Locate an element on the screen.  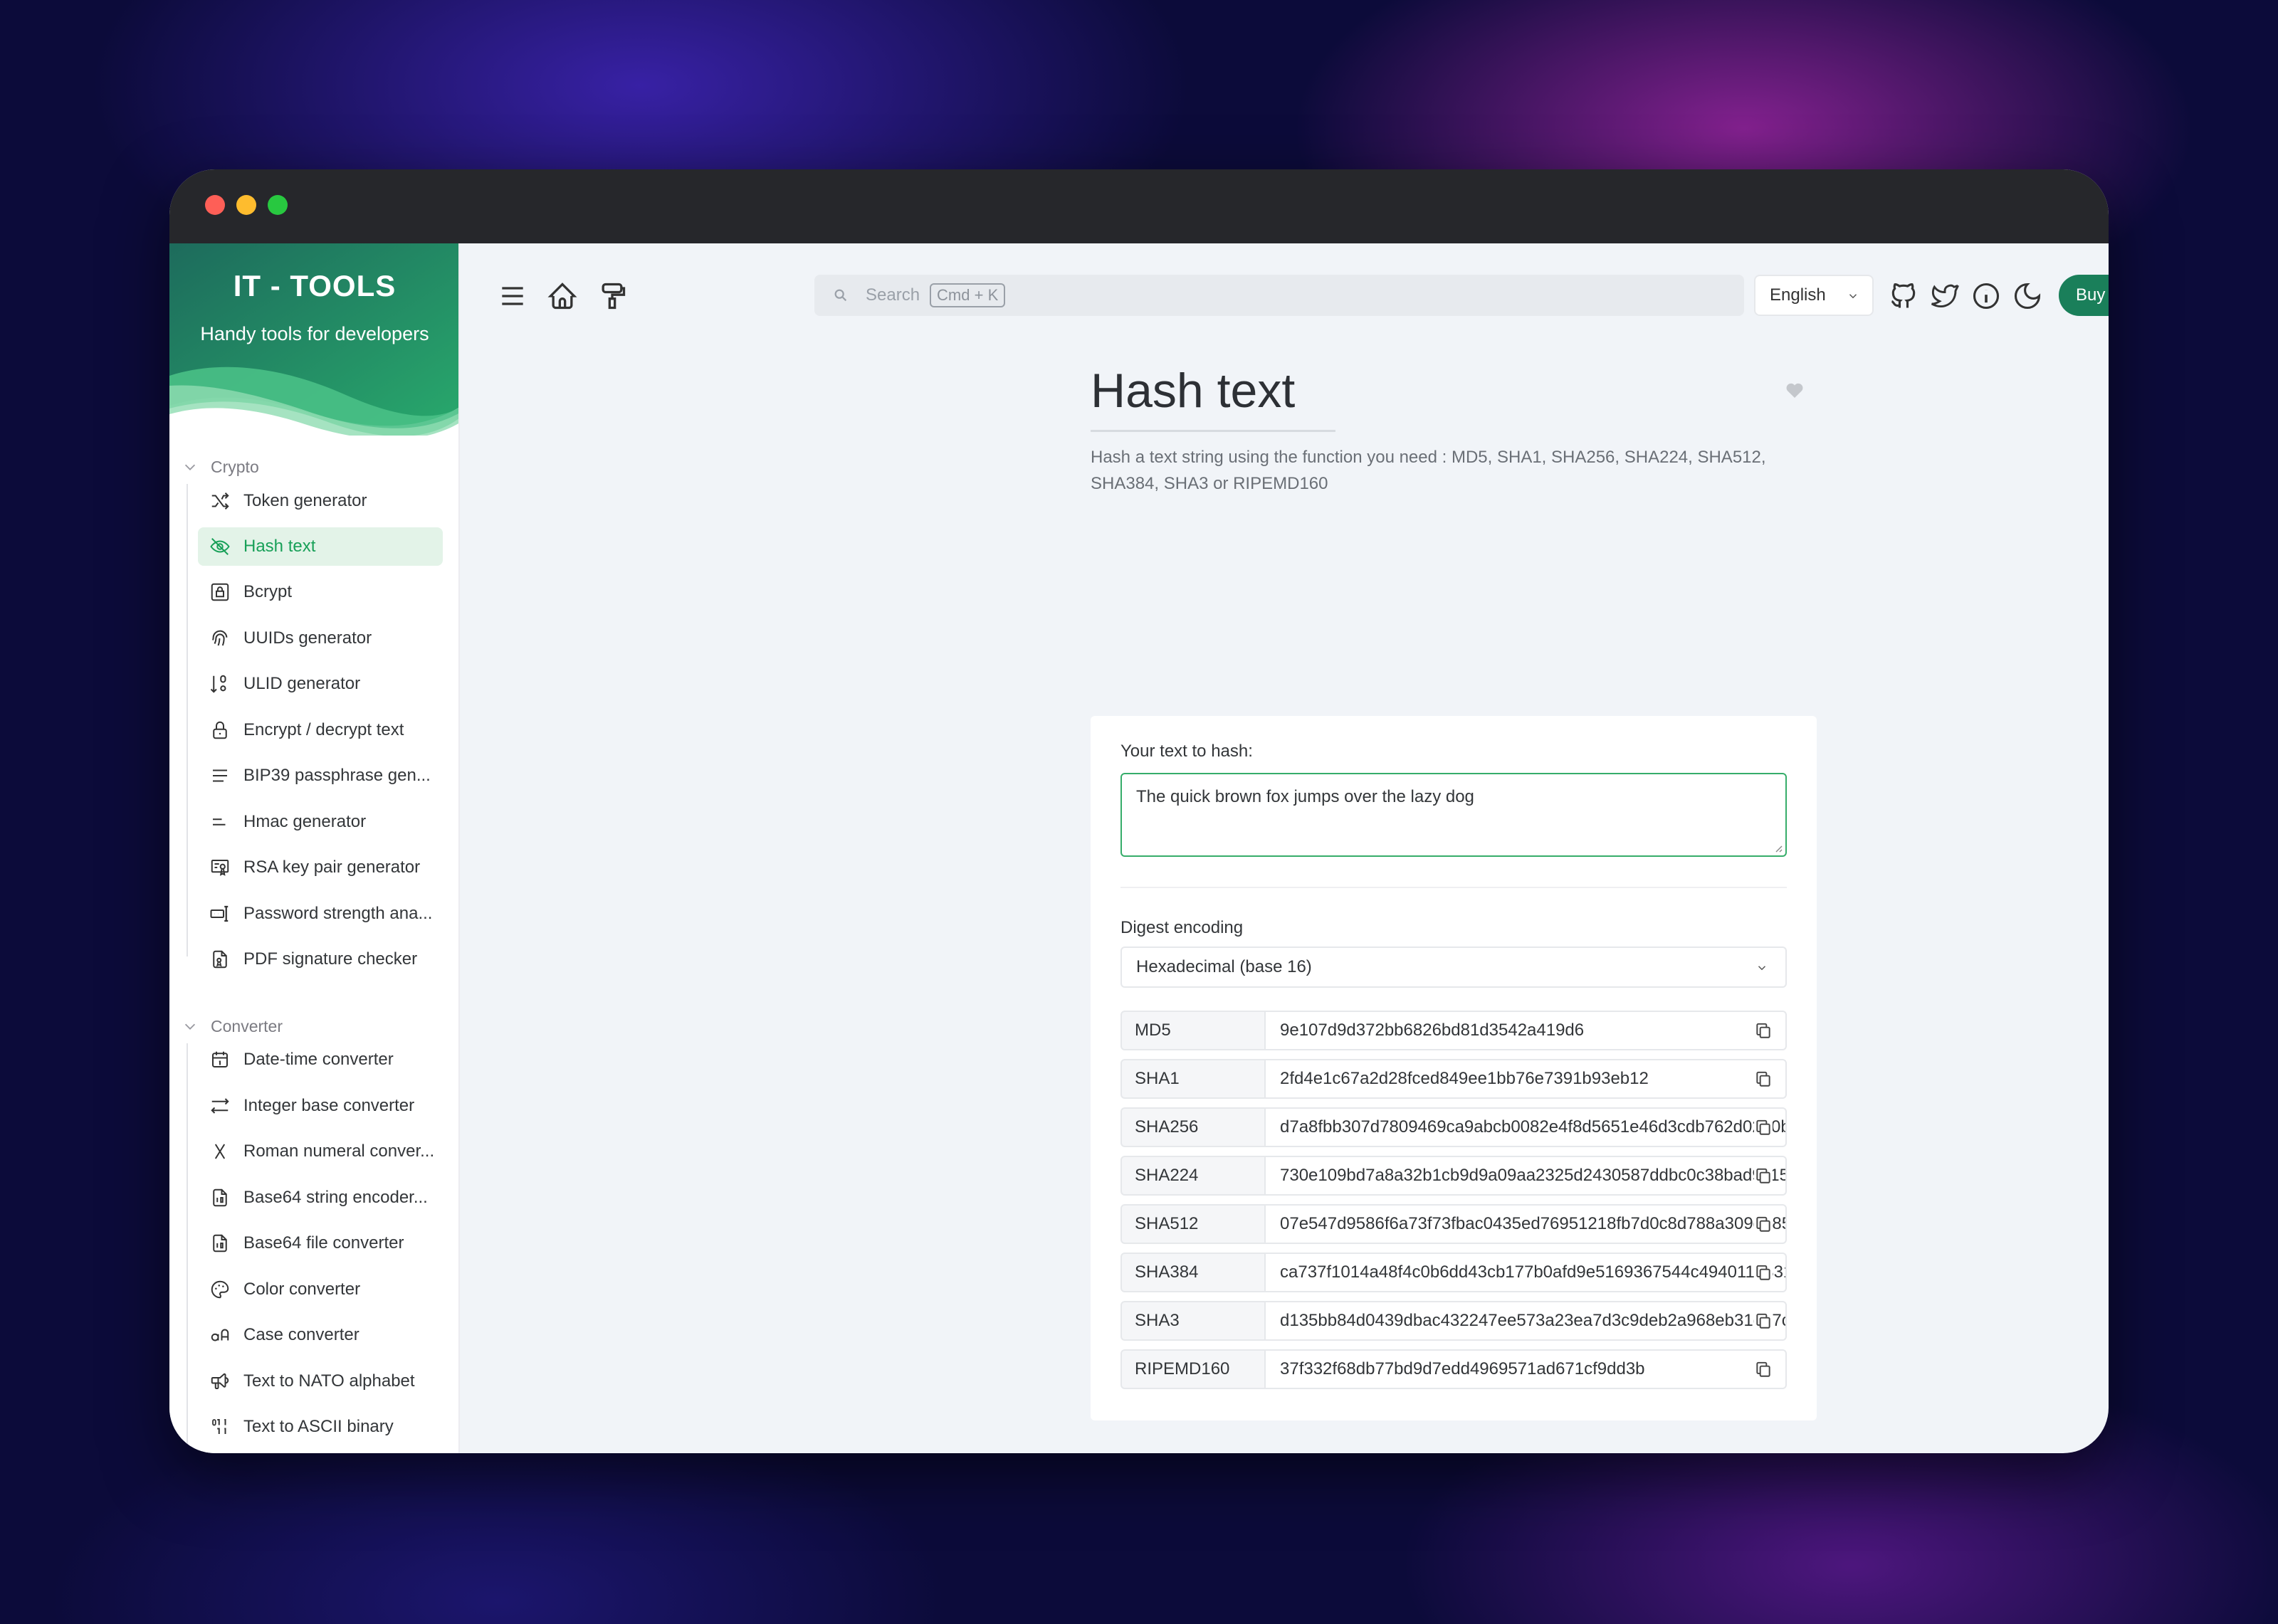
section-divider is located at coordinates (1453, 887).